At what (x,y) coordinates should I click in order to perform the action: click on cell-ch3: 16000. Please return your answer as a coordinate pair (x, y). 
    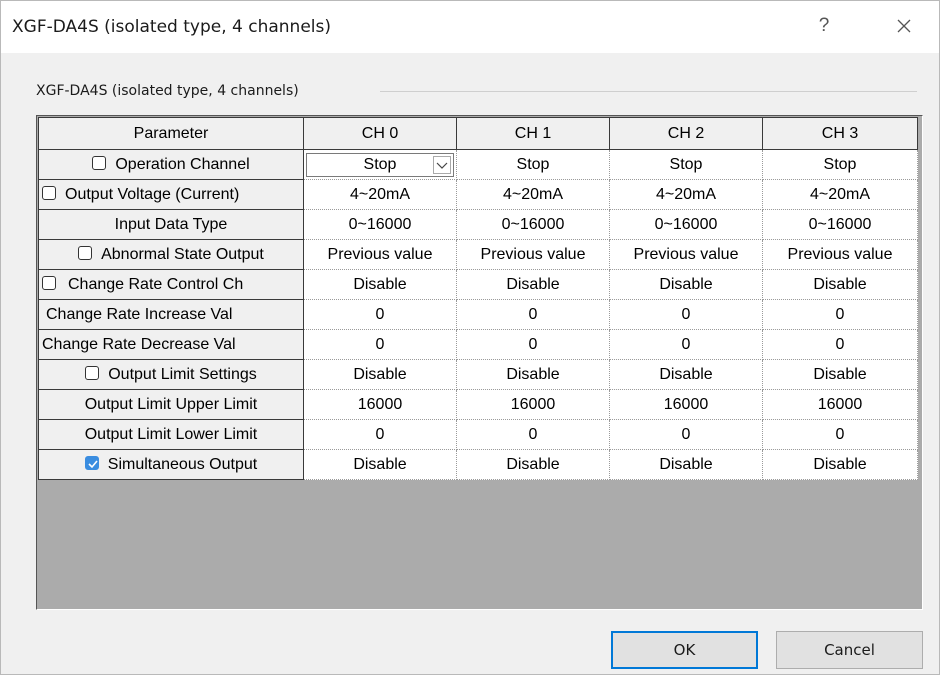
    Looking at the image, I should click on (840, 404).